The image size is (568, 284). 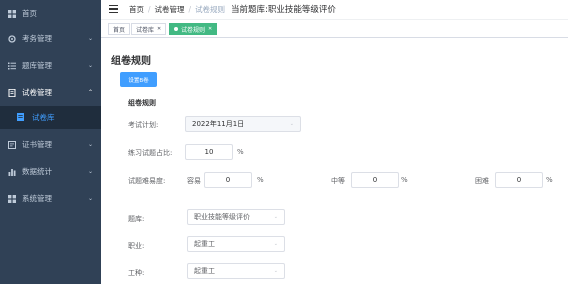 What do you see at coordinates (12, 172) in the screenshot?
I see `bar-chart-icon` at bounding box center [12, 172].